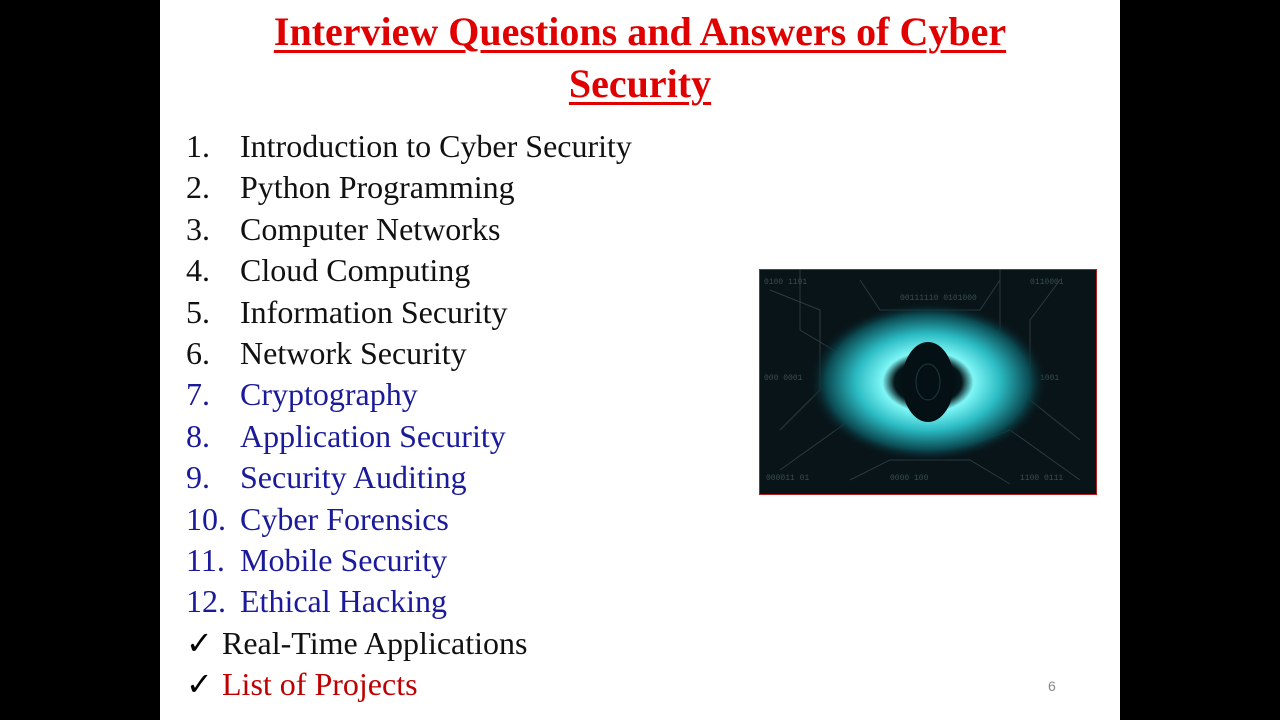 The width and height of the screenshot is (1280, 720). Describe the element at coordinates (1047, 282) in the screenshot. I see `svg-text: 0110001` at that location.